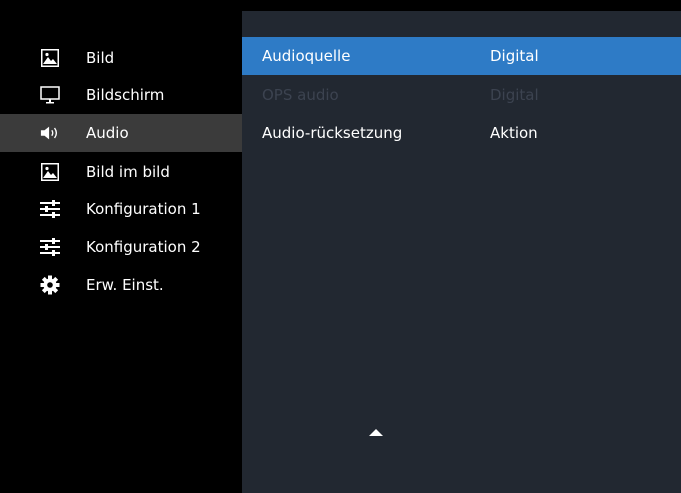 The image size is (681, 493). I want to click on sidebar-item-label: Bild im bild, so click(128, 172).